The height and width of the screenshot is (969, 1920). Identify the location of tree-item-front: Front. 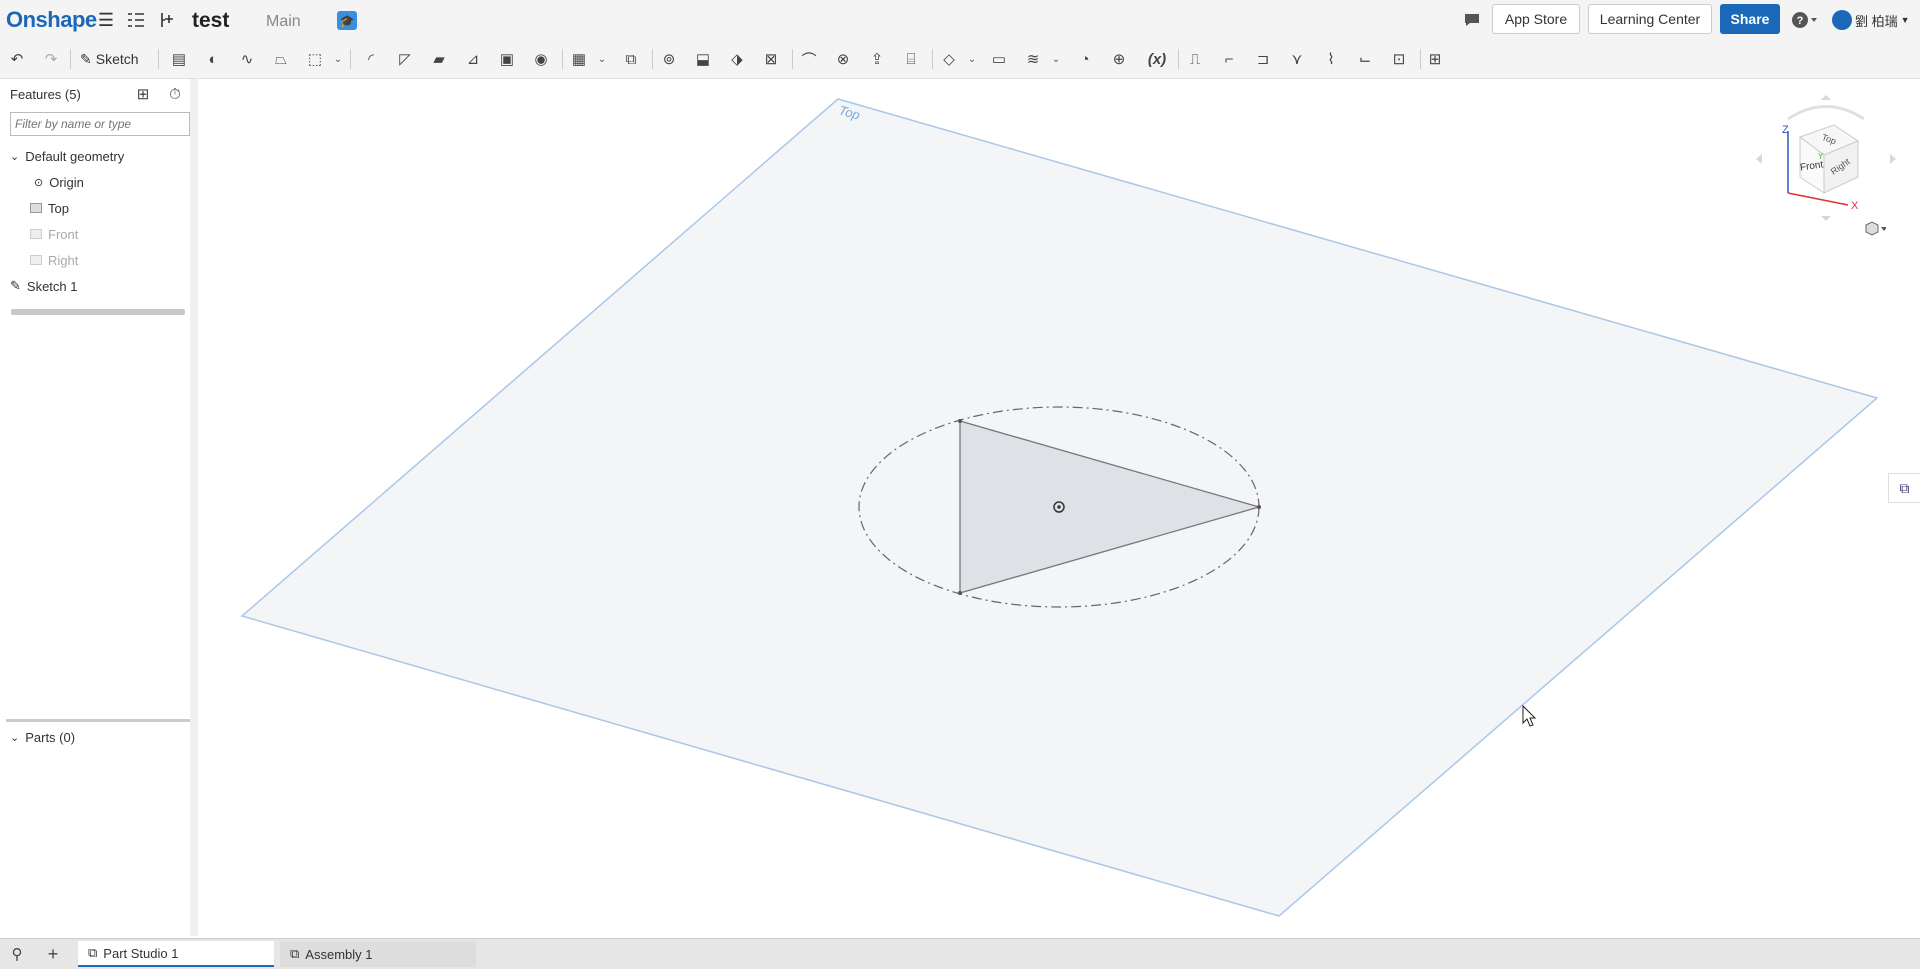
(54, 234).